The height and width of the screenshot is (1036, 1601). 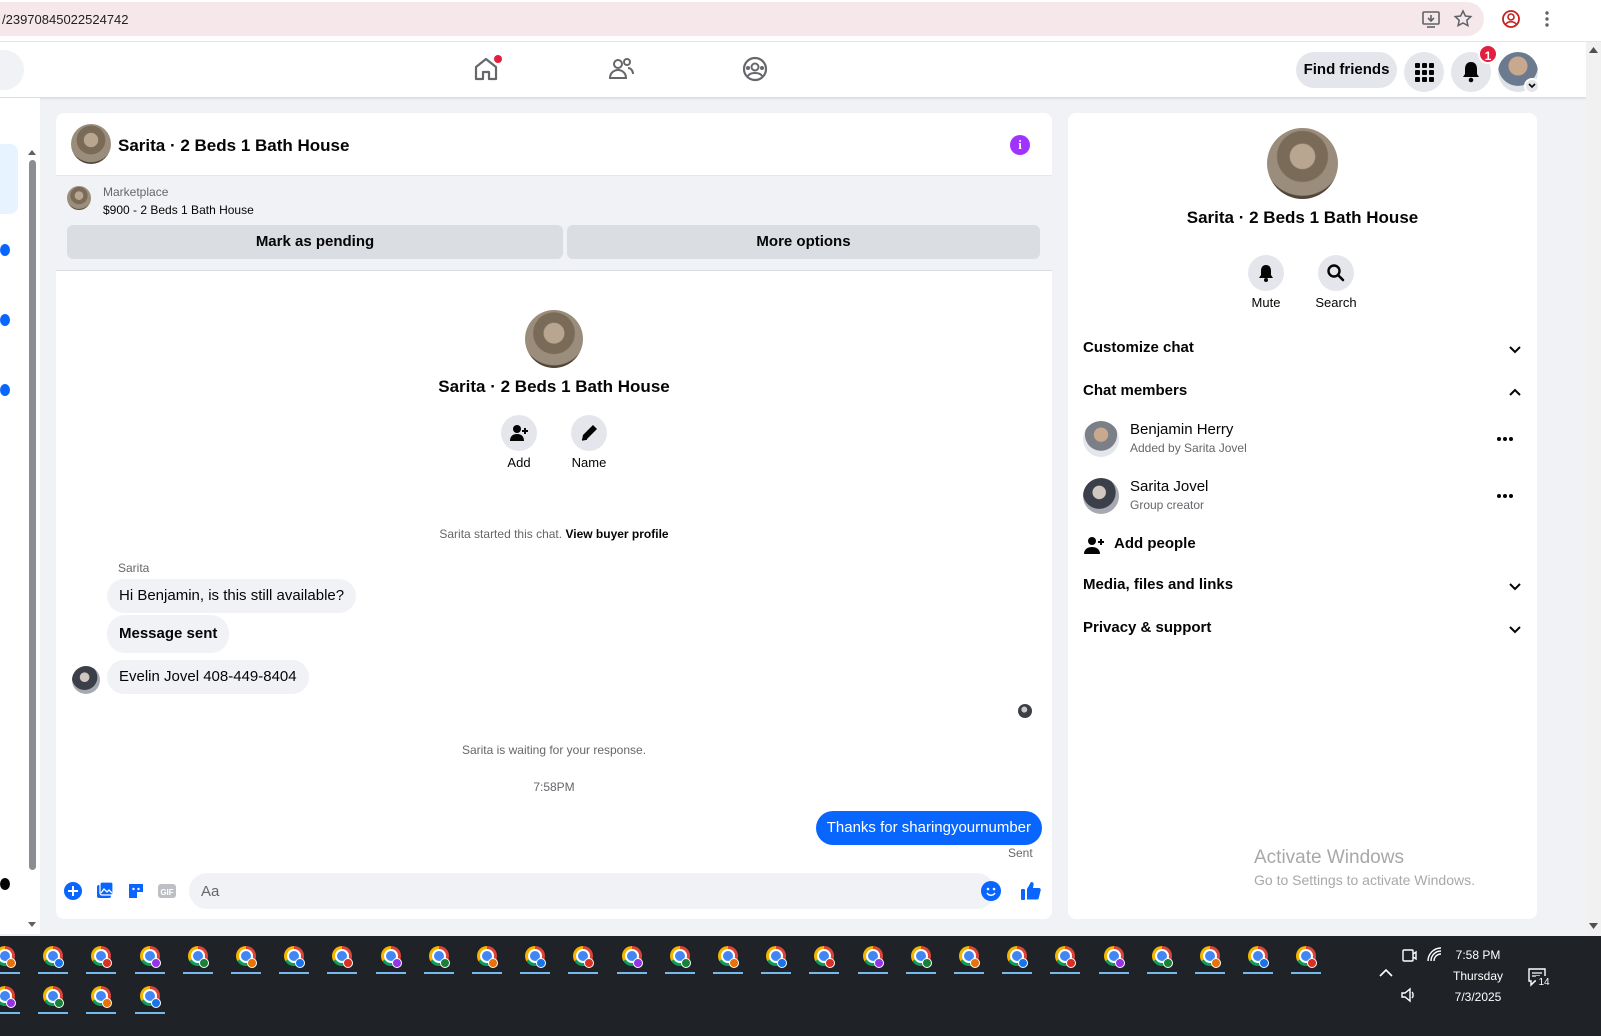 I want to click on add-member-button, so click(x=519, y=433).